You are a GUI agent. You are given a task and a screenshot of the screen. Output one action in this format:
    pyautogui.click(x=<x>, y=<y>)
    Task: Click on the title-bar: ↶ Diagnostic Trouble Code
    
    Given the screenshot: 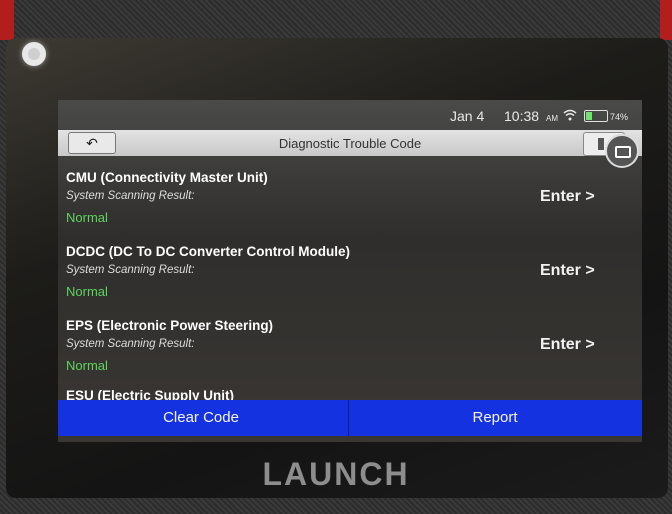 What is the action you would take?
    pyautogui.click(x=350, y=143)
    